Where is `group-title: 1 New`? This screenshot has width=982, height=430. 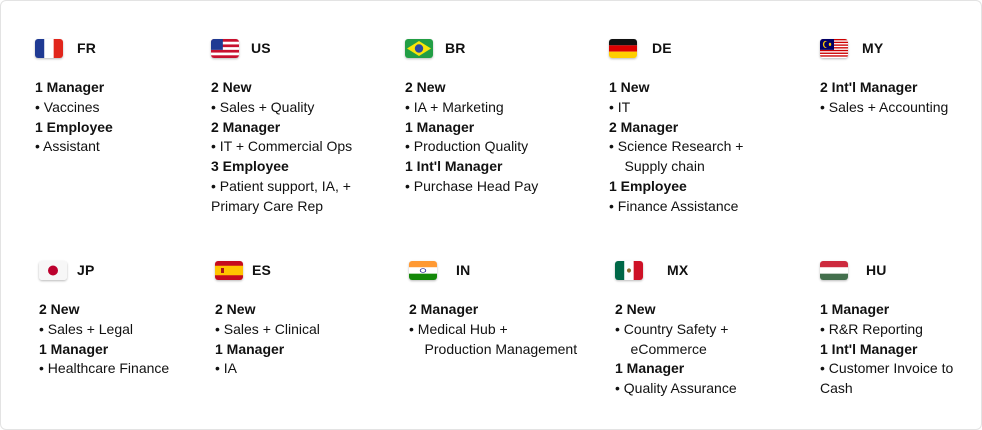
group-title: 1 New is located at coordinates (629, 87).